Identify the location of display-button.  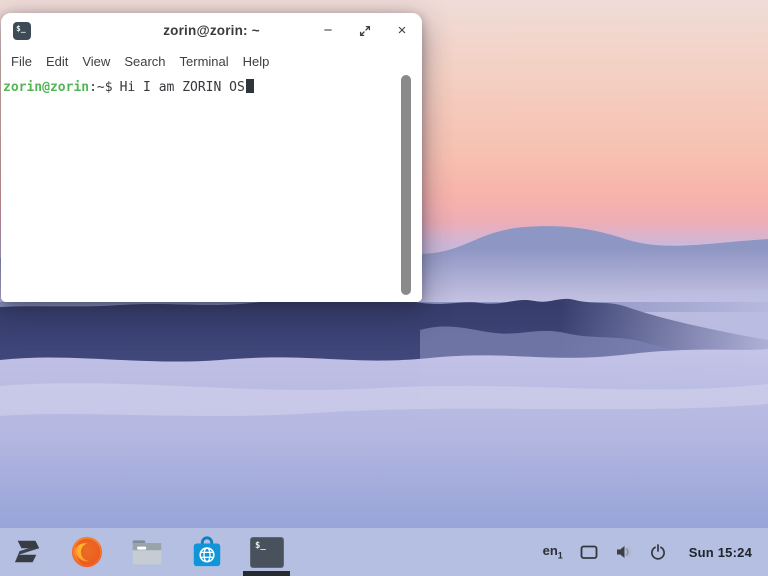
(589, 552).